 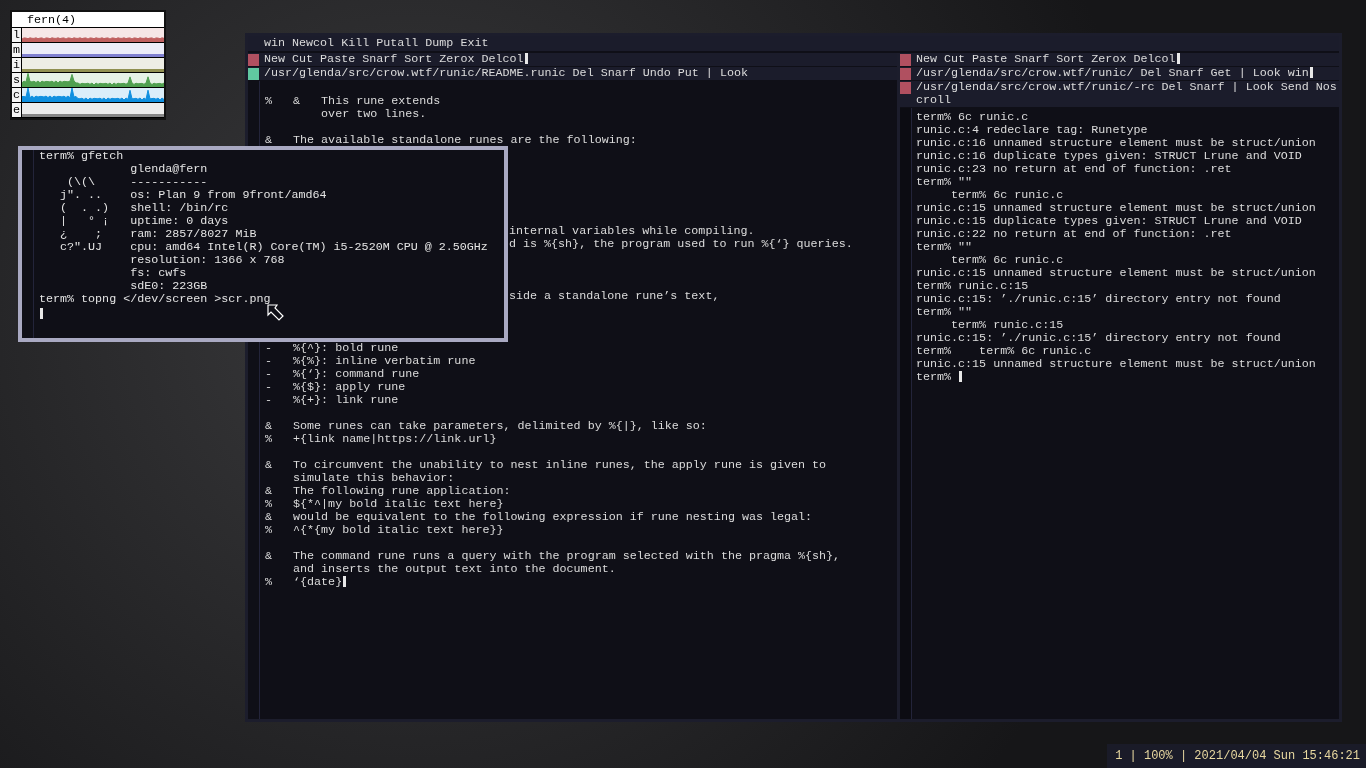 What do you see at coordinates (179, 221) in the screenshot?
I see `terminal-line: uptime: 0 days` at bounding box center [179, 221].